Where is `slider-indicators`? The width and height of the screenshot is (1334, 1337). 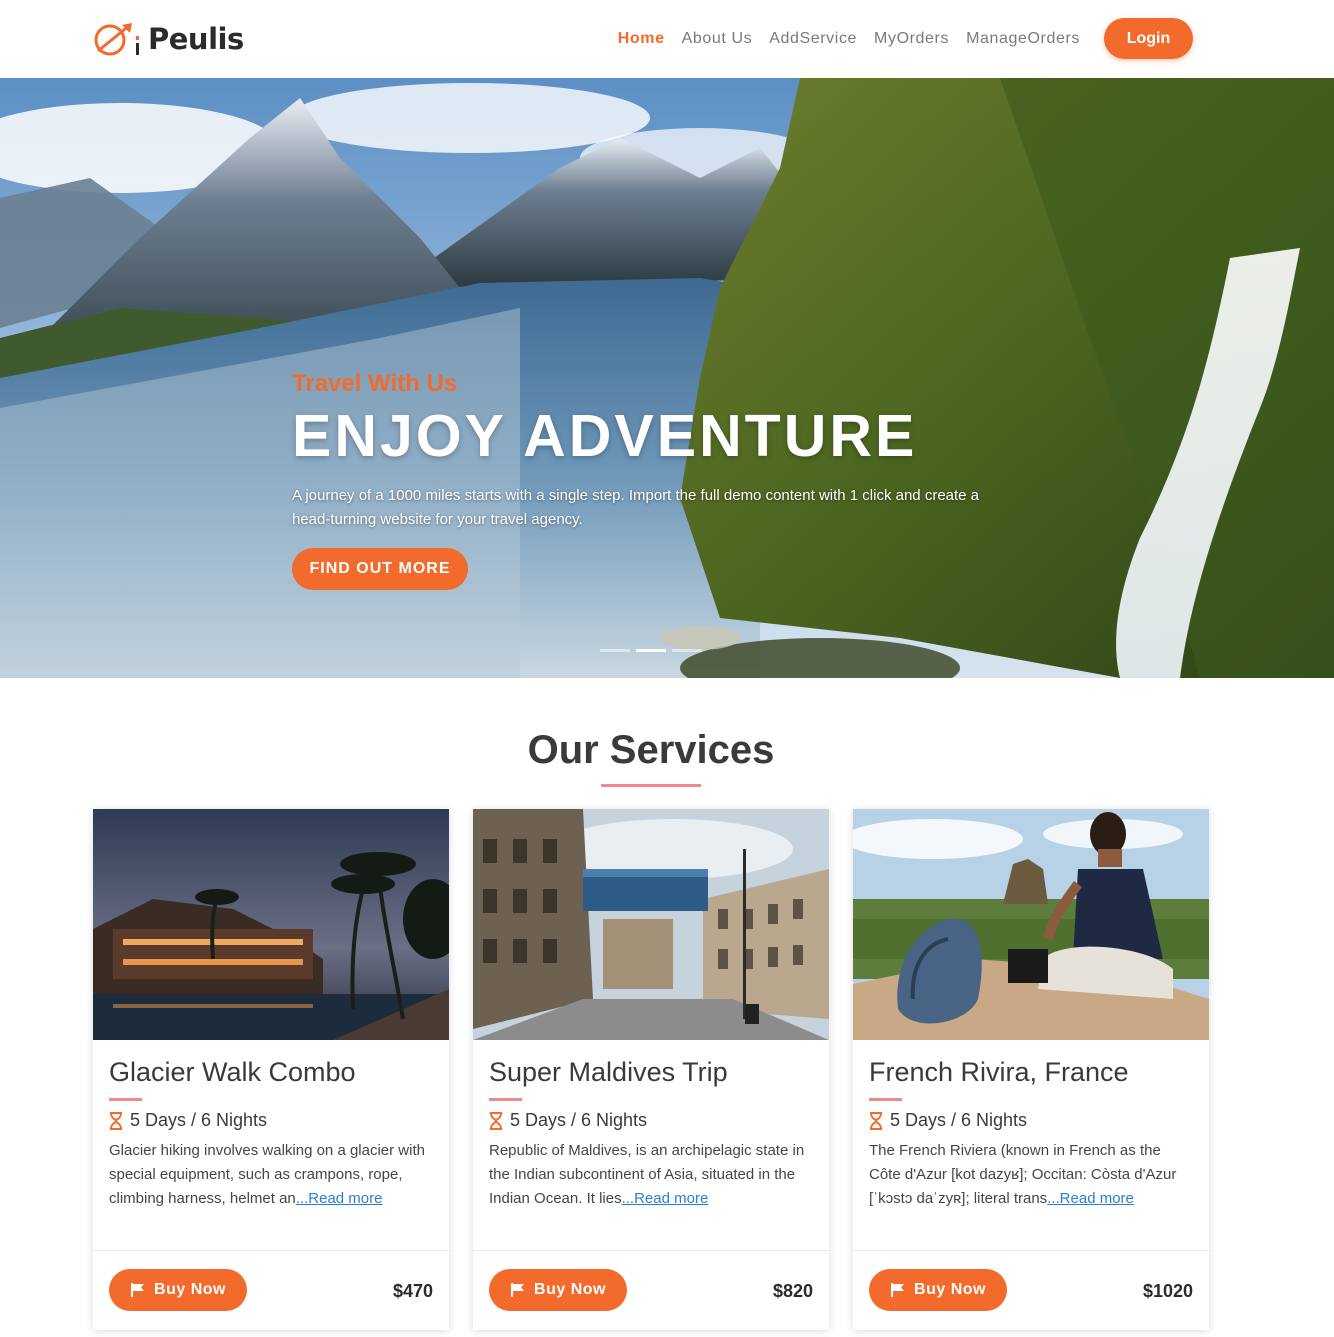 slider-indicators is located at coordinates (654, 650).